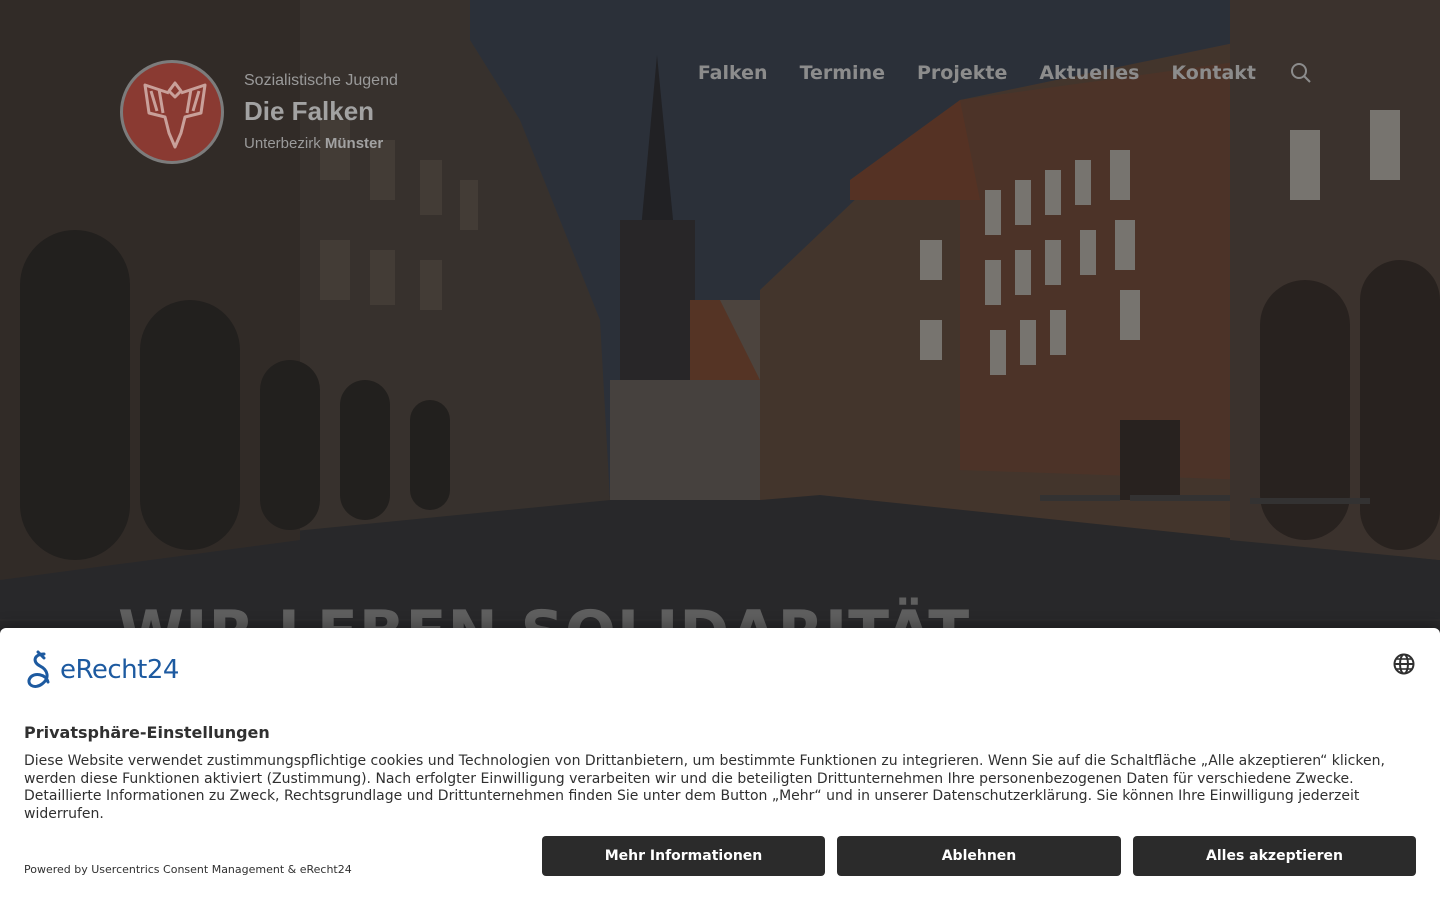  What do you see at coordinates (733, 73) in the screenshot?
I see `nav-item-falken: Falken` at bounding box center [733, 73].